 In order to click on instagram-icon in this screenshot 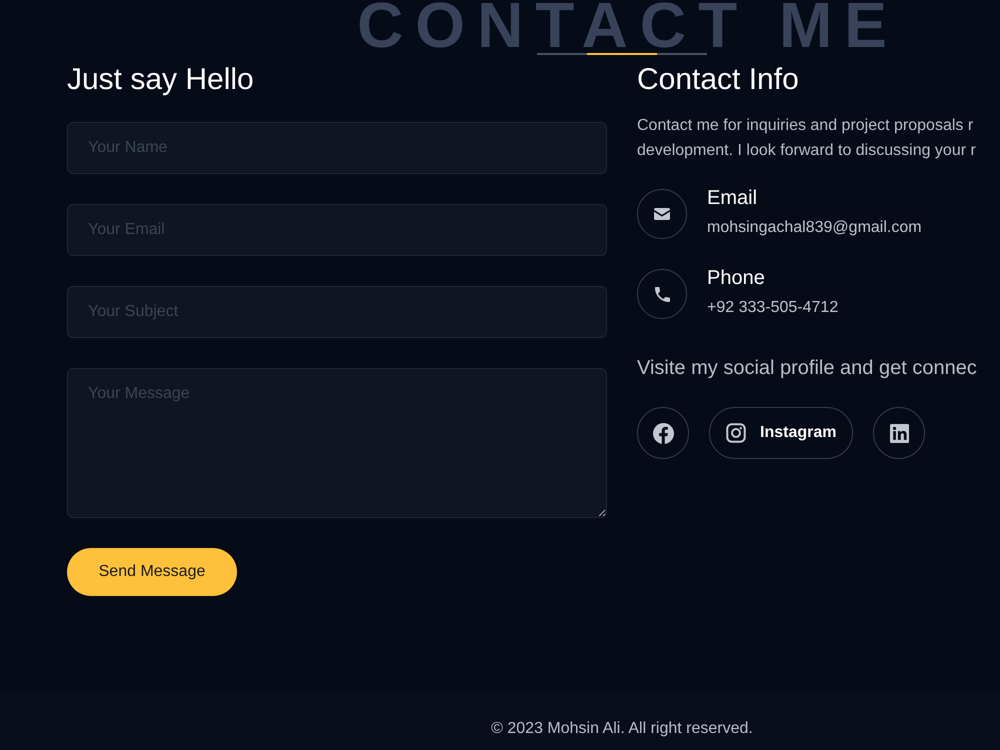, I will do `click(736, 433)`.